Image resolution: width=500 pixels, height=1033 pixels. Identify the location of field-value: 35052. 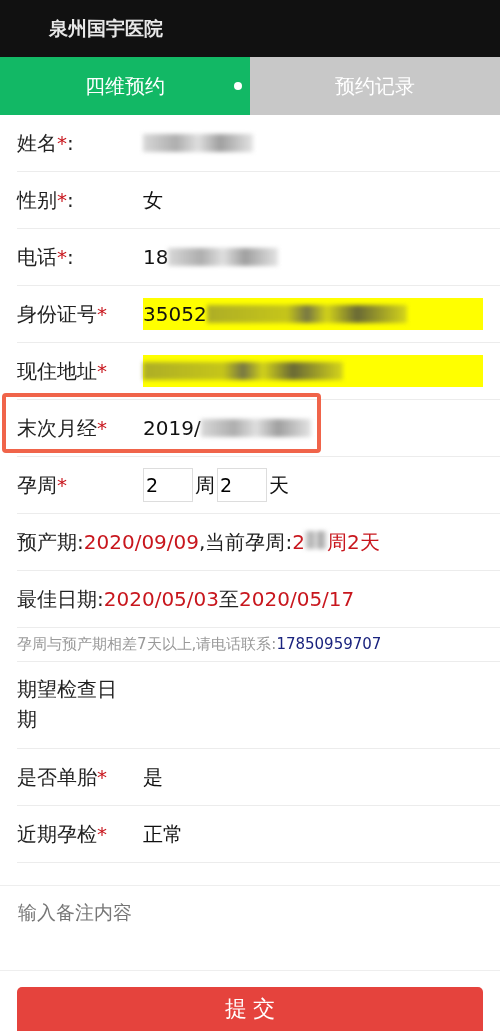
(175, 314).